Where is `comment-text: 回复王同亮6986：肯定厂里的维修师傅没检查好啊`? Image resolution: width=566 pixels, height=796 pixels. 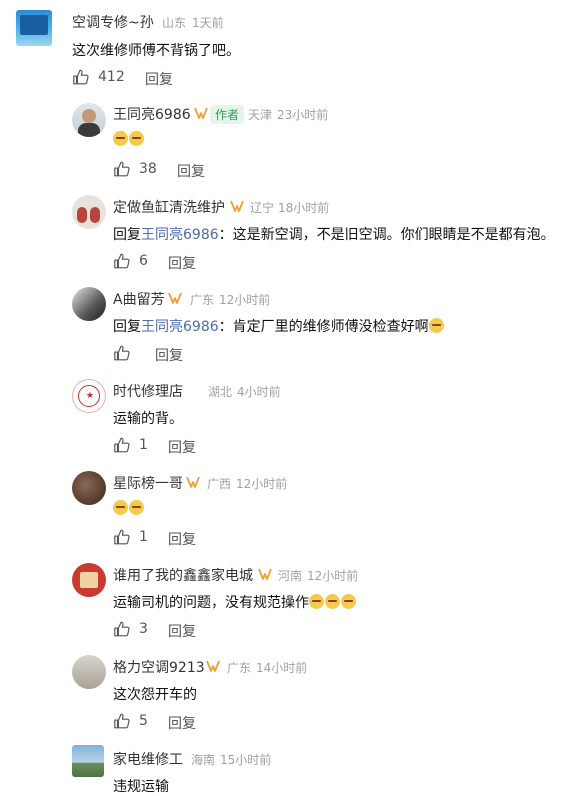 comment-text: 回复王同亮6986：肯定厂里的维修师傅没检查好啊 is located at coordinates (279, 326).